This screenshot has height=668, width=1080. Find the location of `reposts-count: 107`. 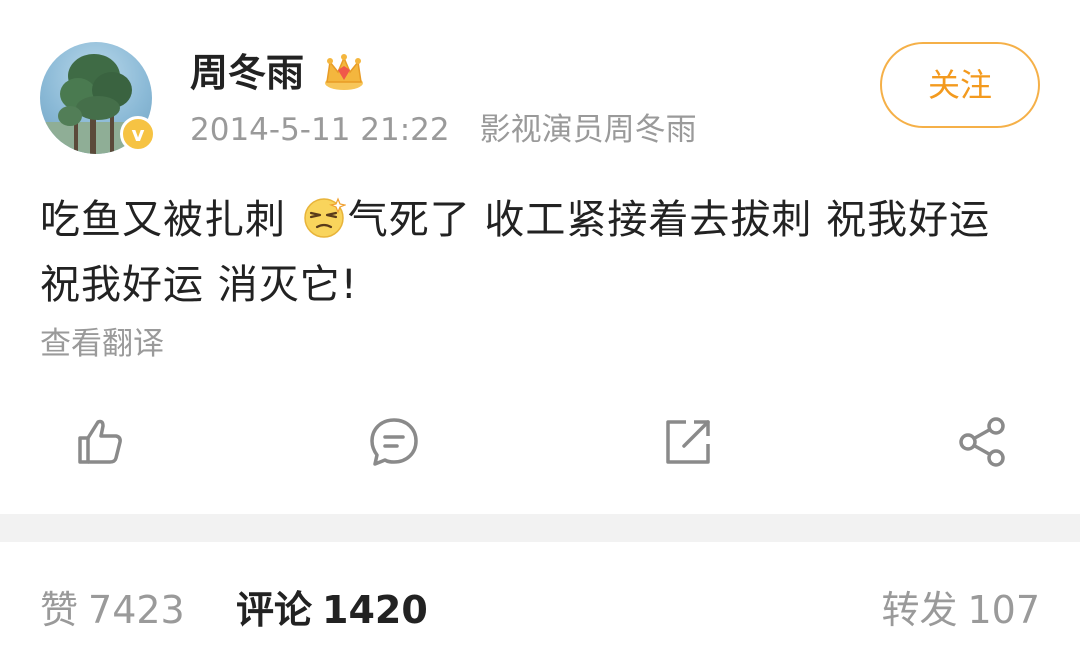

reposts-count: 107 is located at coordinates (1003, 610).